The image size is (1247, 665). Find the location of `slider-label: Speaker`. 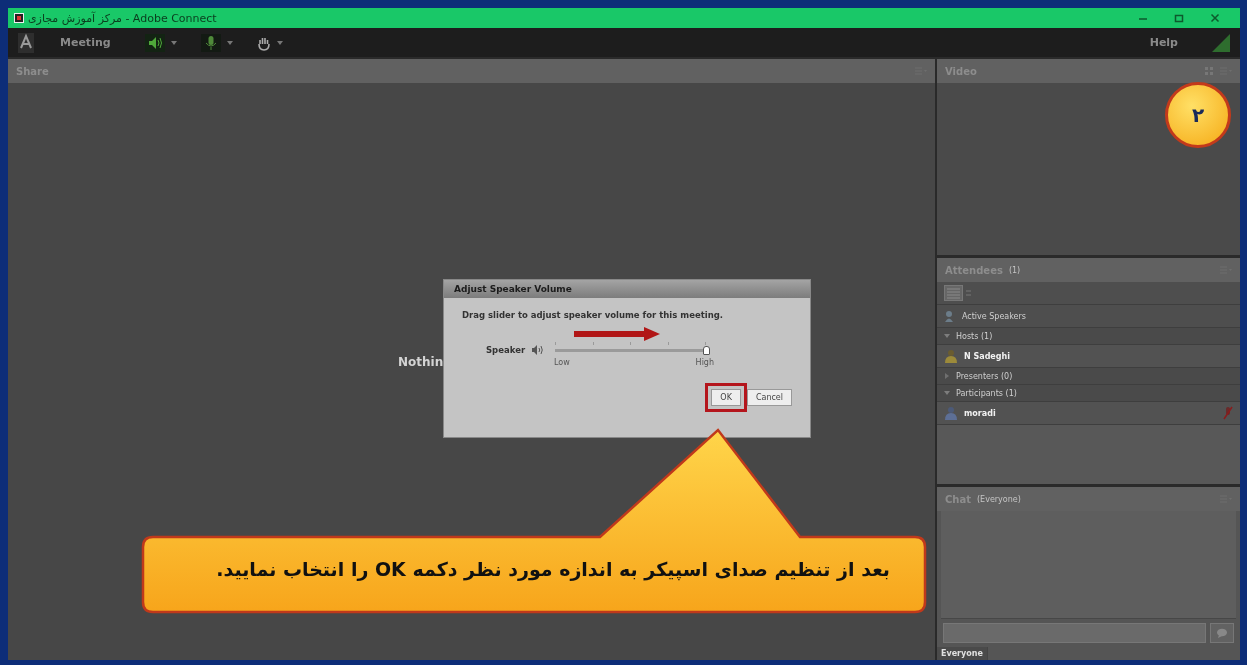

slider-label: Speaker is located at coordinates (506, 350).